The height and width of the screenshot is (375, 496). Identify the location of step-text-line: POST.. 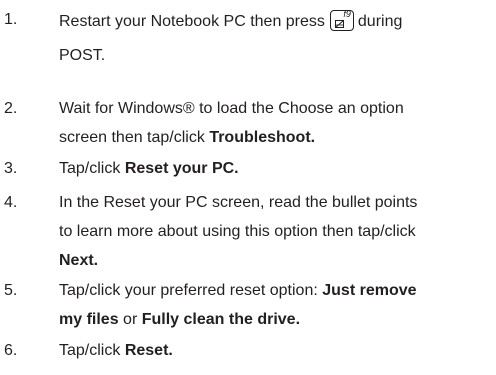
(82, 55).